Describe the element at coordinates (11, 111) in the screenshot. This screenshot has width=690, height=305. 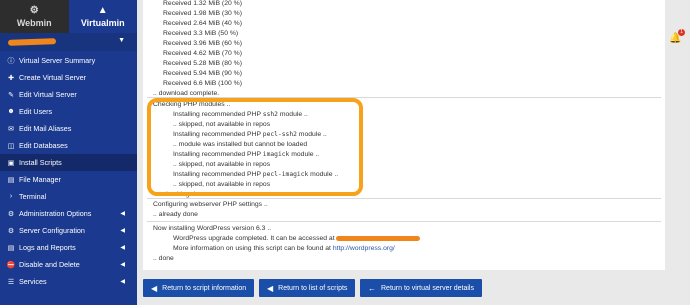
I see `users-icon: ☻` at that location.